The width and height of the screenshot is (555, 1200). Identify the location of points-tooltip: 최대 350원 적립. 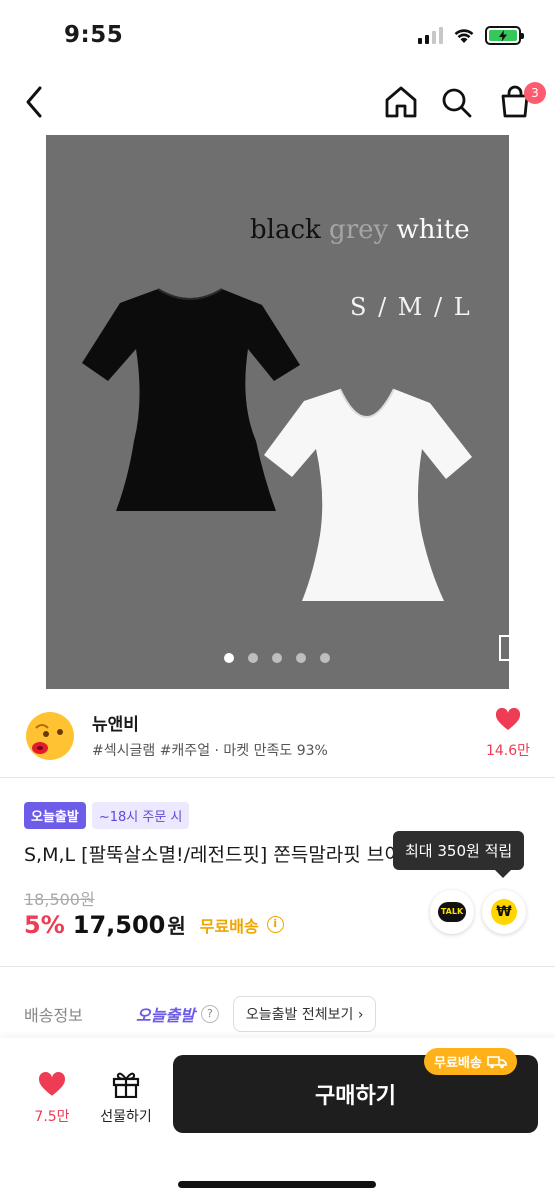
(459, 854).